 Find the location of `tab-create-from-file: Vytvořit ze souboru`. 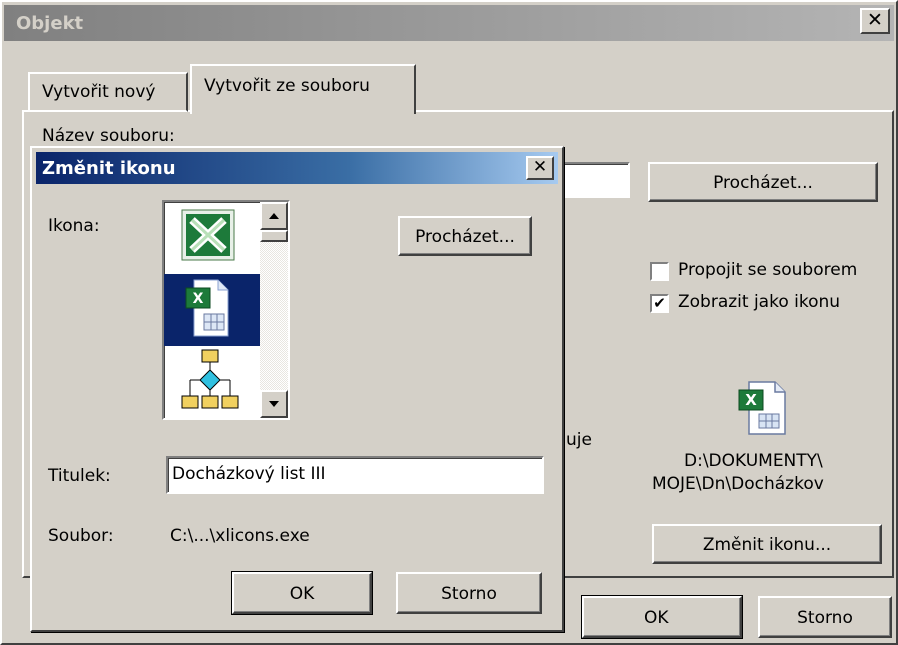

tab-create-from-file: Vytvořit ze souboru is located at coordinates (303, 89).